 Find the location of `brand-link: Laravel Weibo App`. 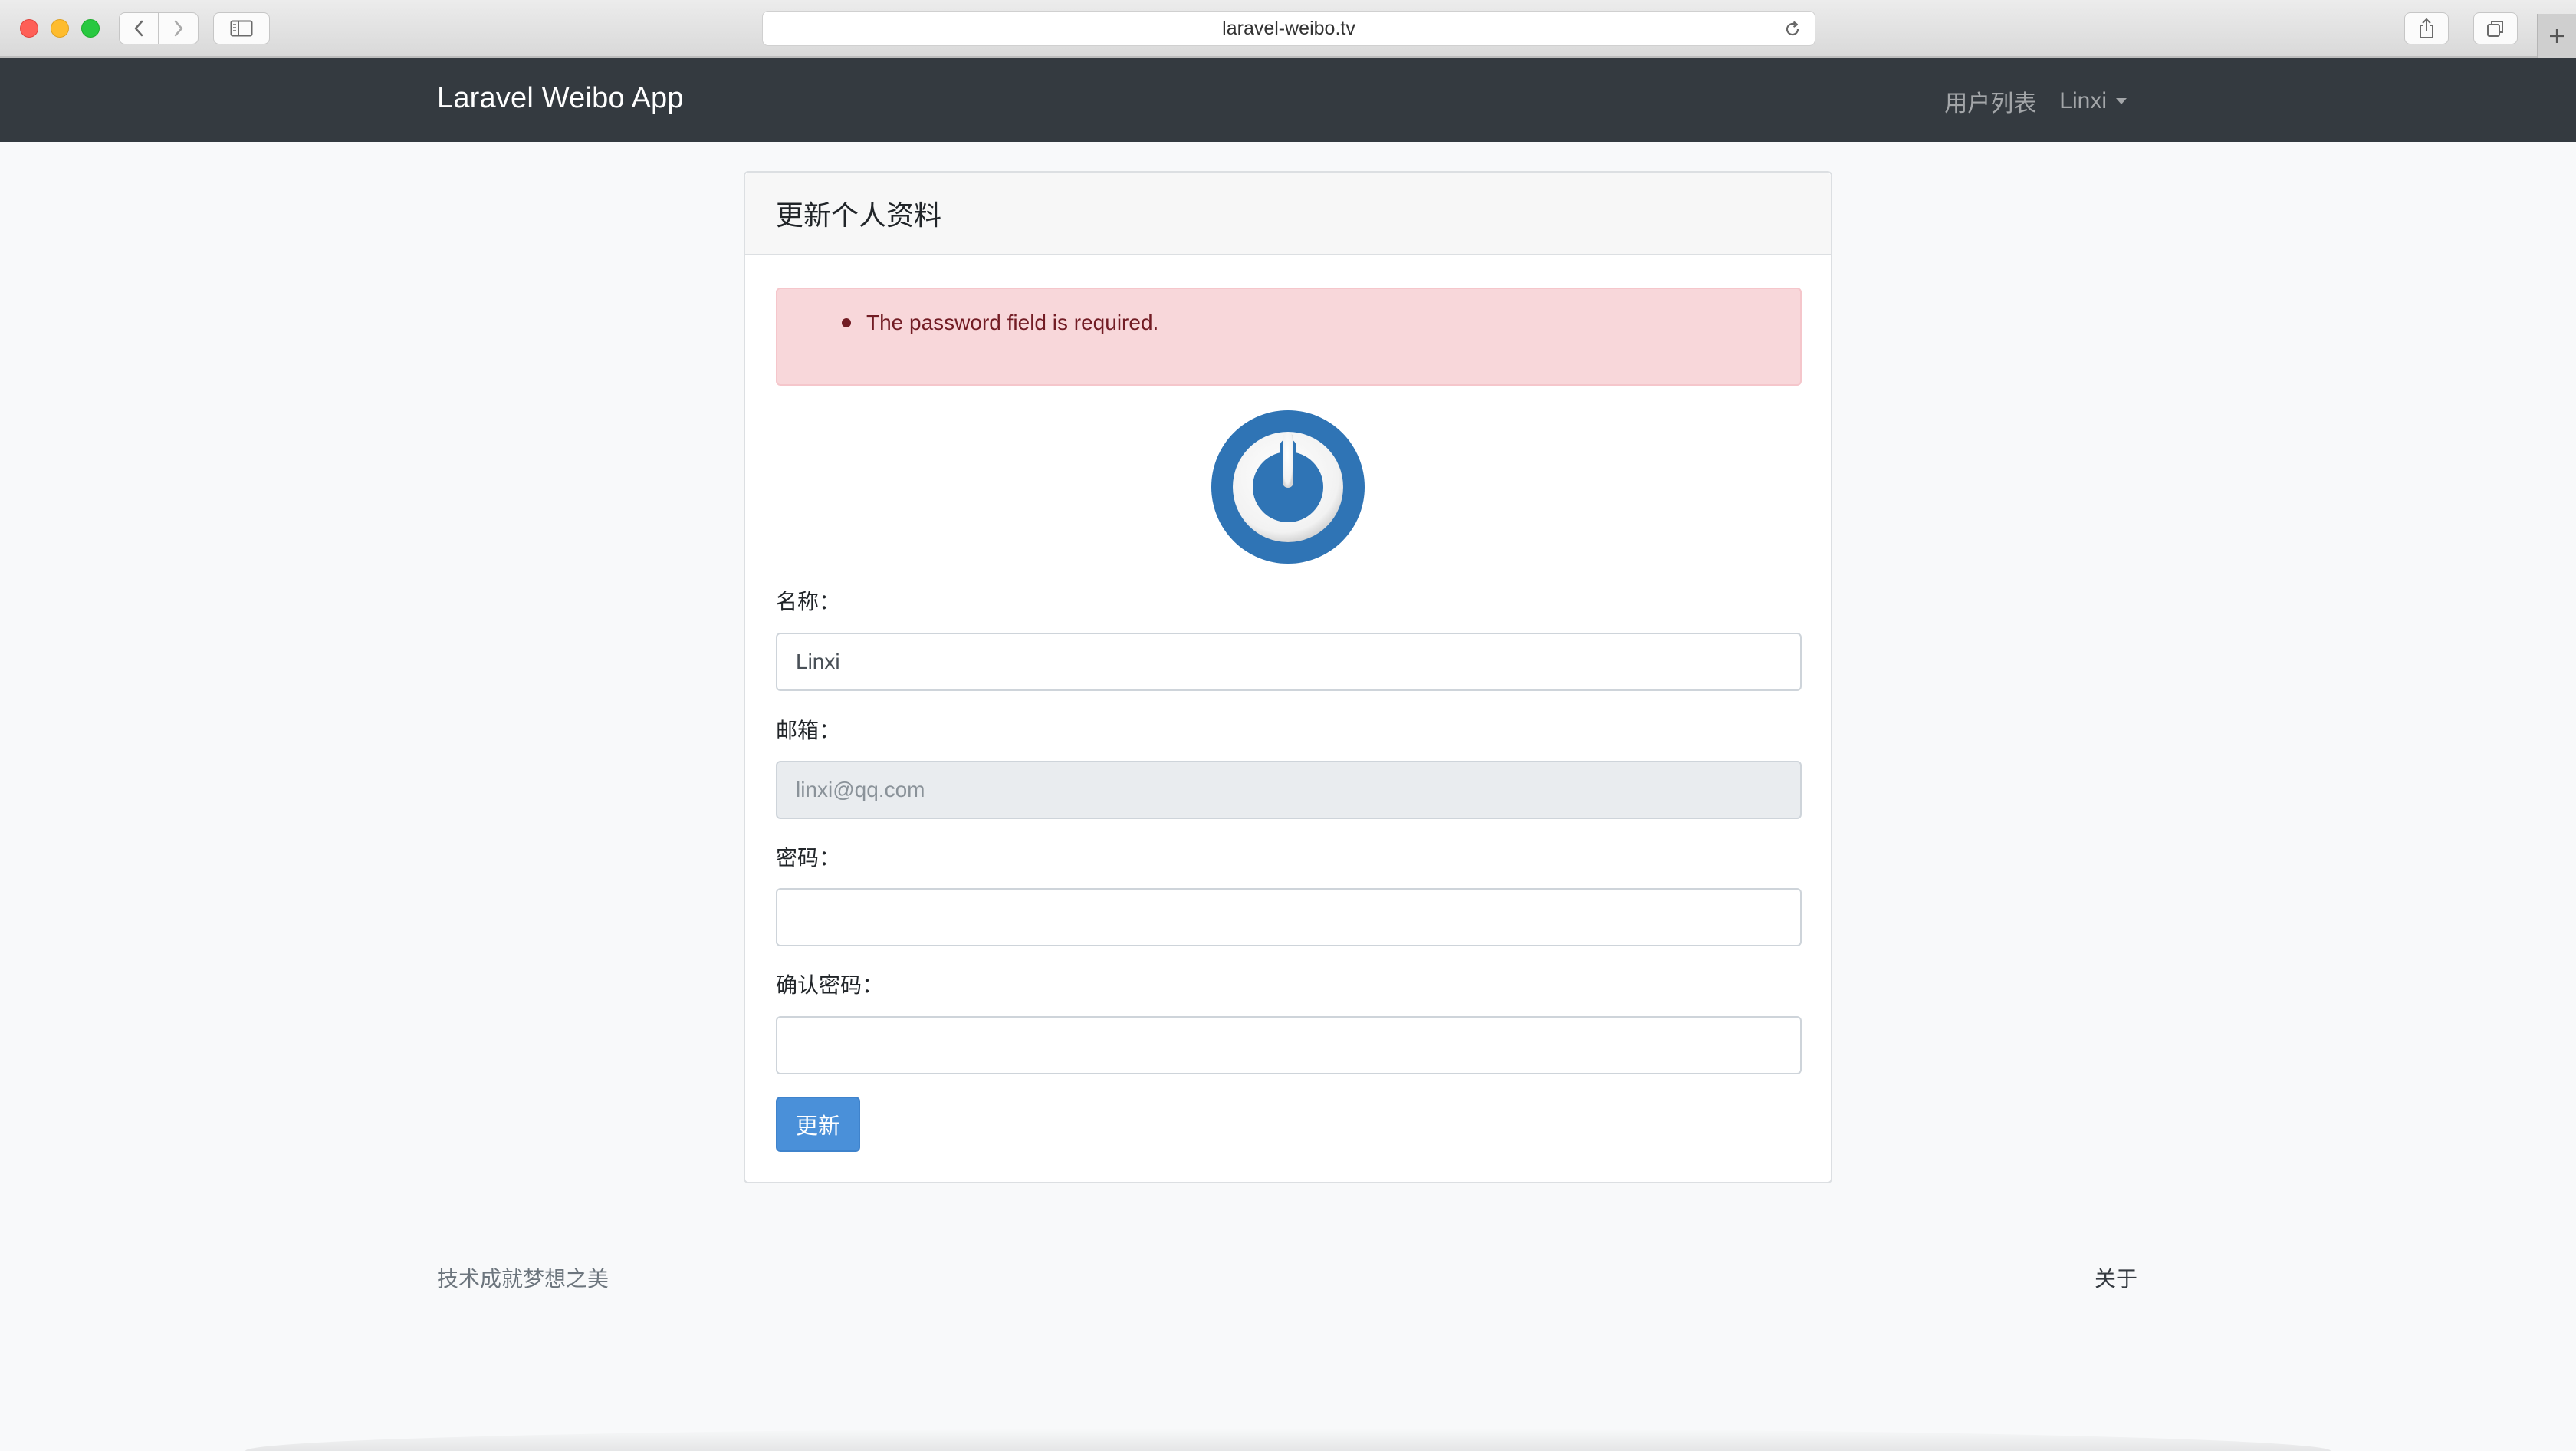

brand-link: Laravel Weibo App is located at coordinates (560, 98).